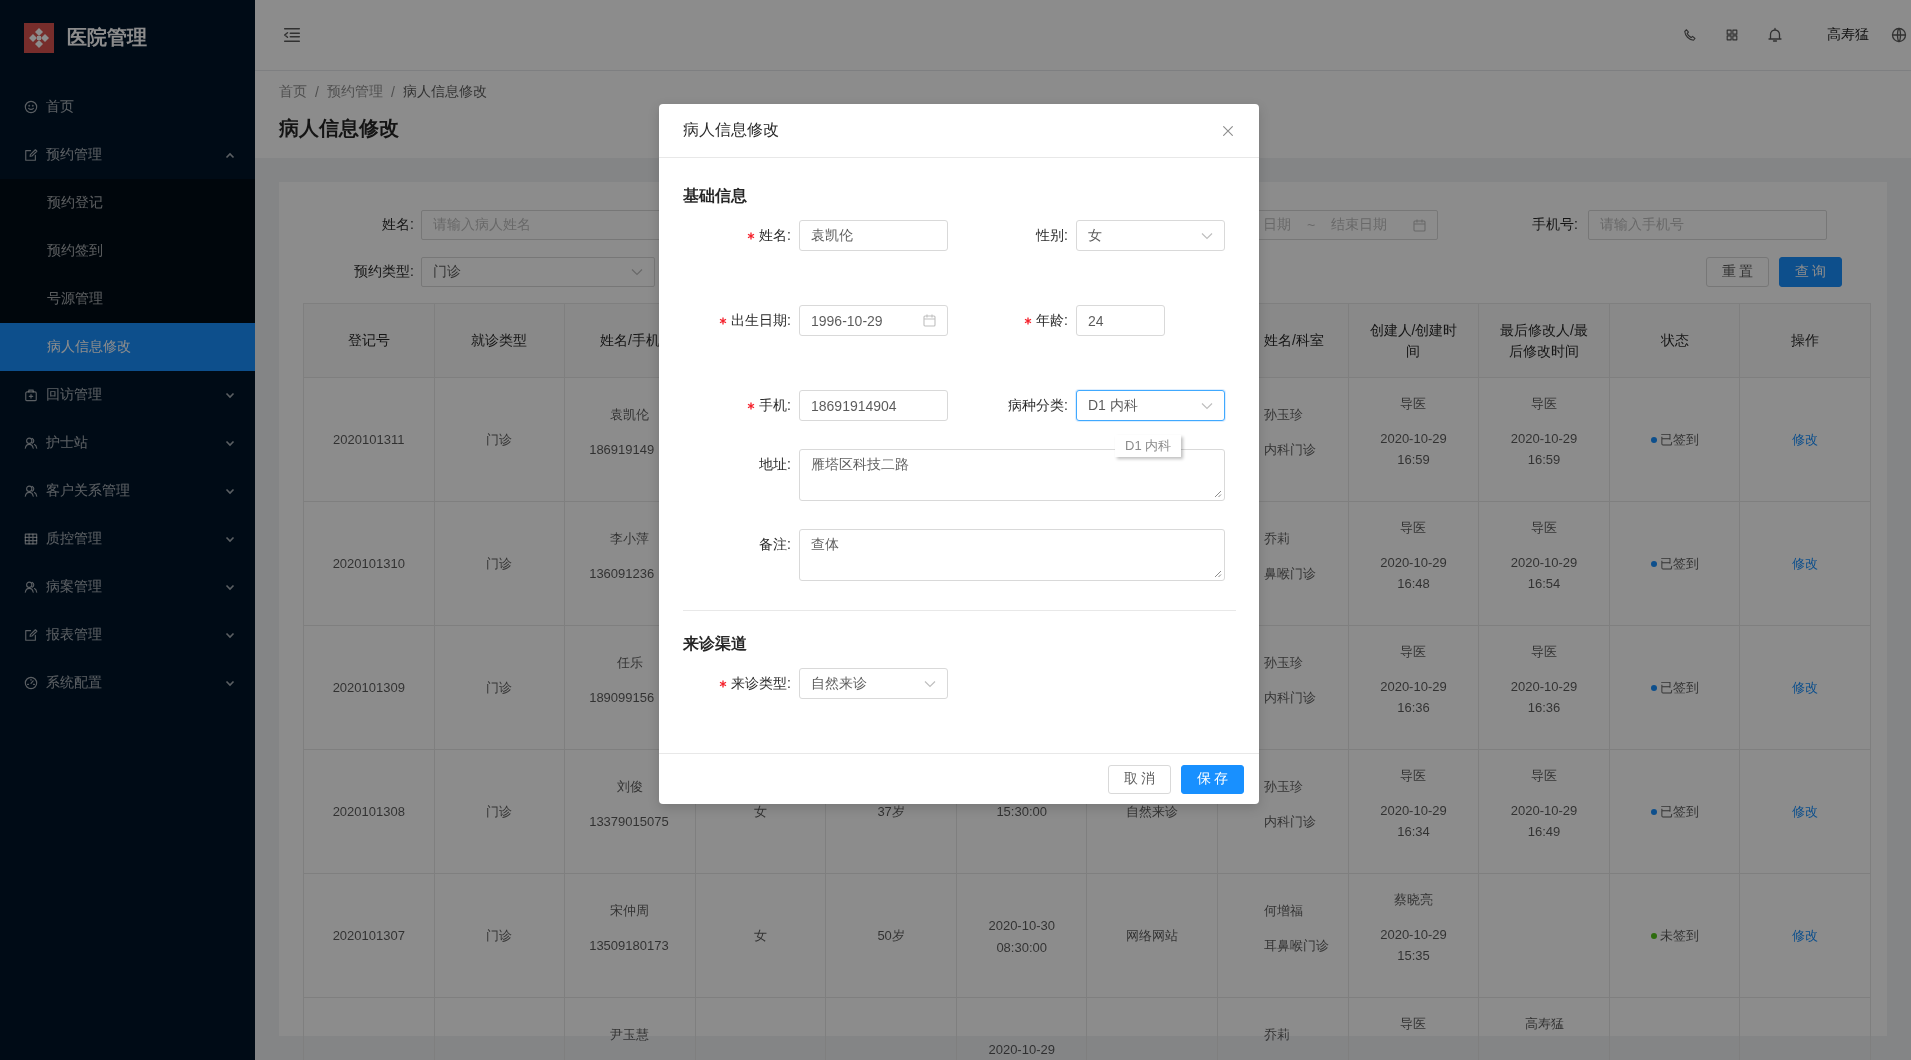 The width and height of the screenshot is (1911, 1060). What do you see at coordinates (891, 936) in the screenshot?
I see `table-cell: 50岁` at bounding box center [891, 936].